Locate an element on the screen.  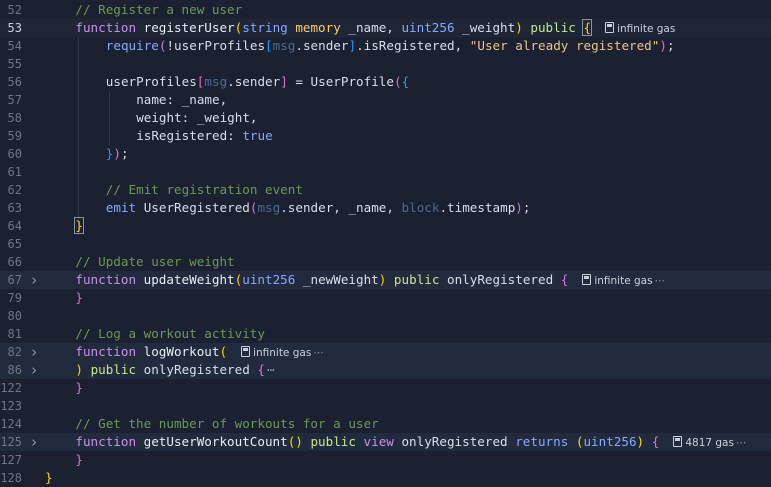
code-line: 58 weight: _weight, is located at coordinates (385, 118).